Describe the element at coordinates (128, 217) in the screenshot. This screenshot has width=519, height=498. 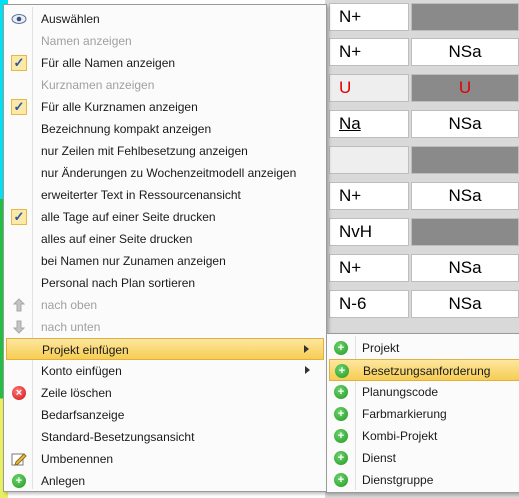
I see `menu-item-label: alle Tage auf einer Seite drucken` at that location.